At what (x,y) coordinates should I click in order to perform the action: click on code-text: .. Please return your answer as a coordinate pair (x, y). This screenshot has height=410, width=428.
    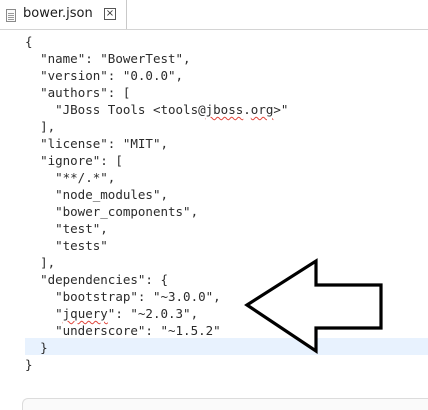
    Looking at the image, I should click on (247, 109).